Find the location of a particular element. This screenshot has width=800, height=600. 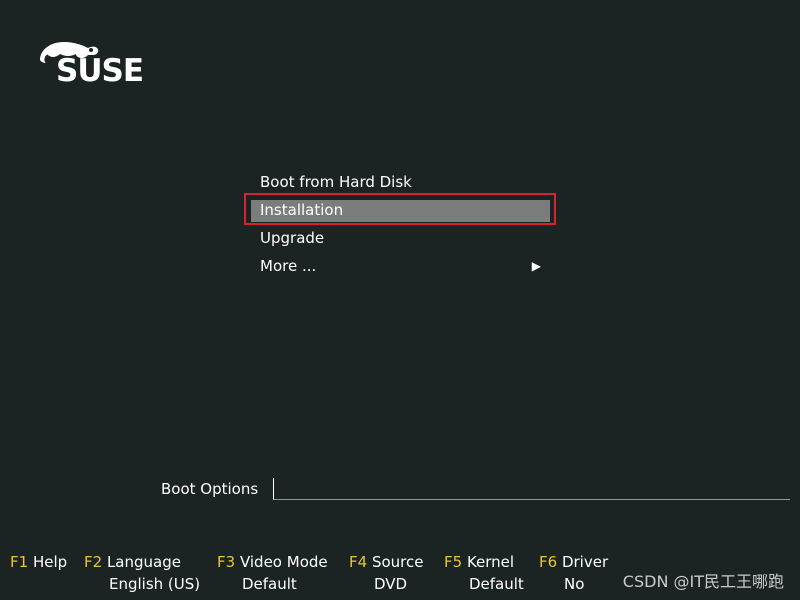

menu-item-installation: Installation is located at coordinates (400, 212).